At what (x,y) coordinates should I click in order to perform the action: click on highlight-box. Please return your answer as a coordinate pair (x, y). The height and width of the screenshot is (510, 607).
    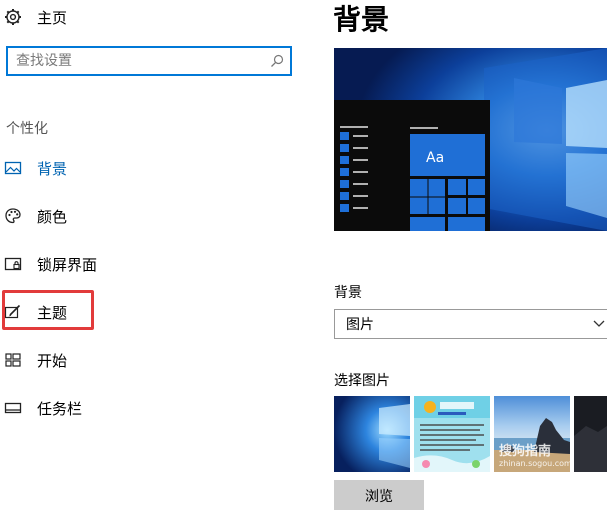
    Looking at the image, I should click on (48, 310).